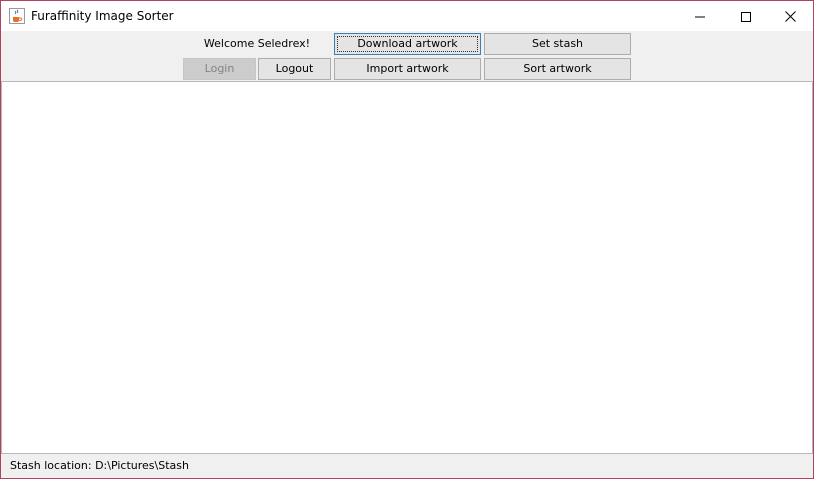 This screenshot has width=814, height=479. Describe the element at coordinates (407, 466) in the screenshot. I see `status-bar: Stash location: D:\Pictures\Stash` at that location.